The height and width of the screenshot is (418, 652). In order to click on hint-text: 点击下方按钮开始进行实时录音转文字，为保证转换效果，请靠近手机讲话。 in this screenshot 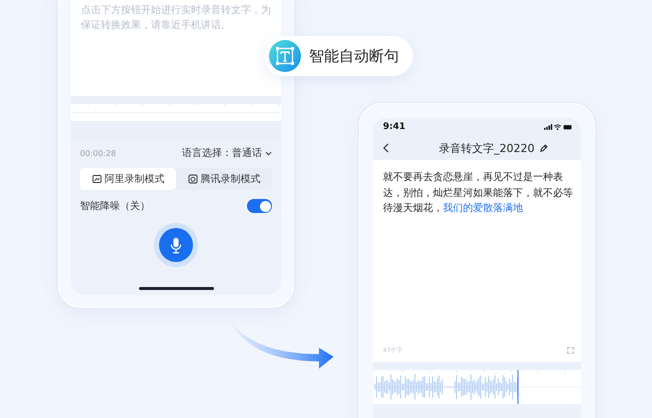, I will do `click(176, 18)`.